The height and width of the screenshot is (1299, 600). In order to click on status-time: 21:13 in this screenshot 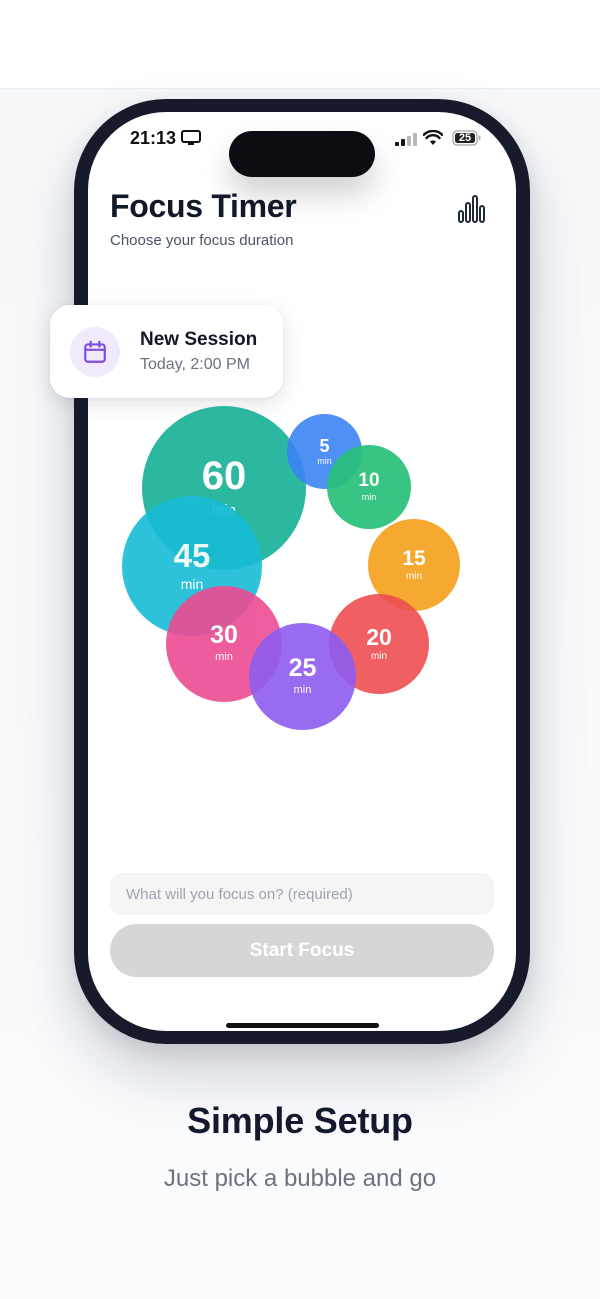, I will do `click(153, 138)`.